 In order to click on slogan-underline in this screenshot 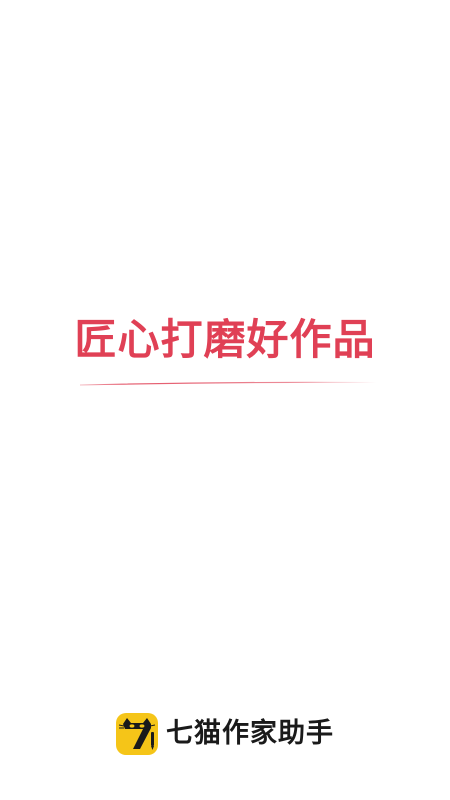, I will do `click(228, 383)`.